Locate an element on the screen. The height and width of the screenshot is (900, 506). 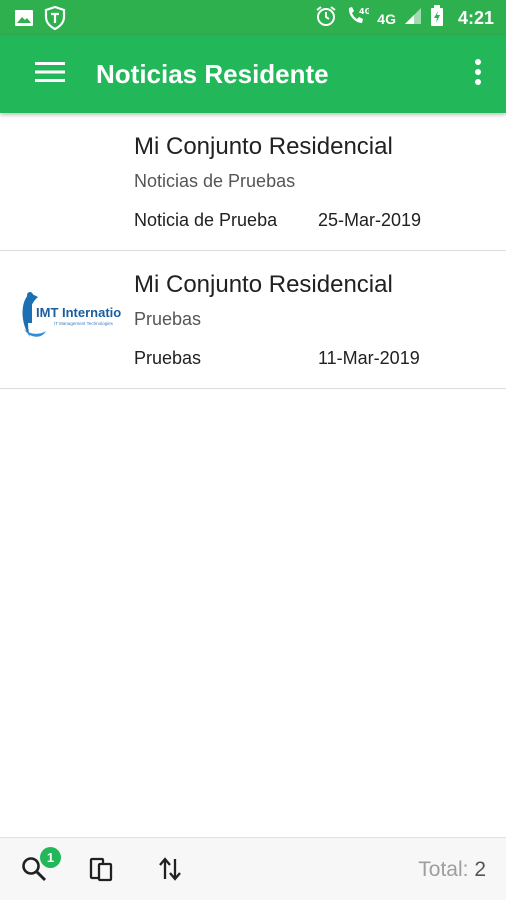
total-count: Total: 2 is located at coordinates (452, 870).